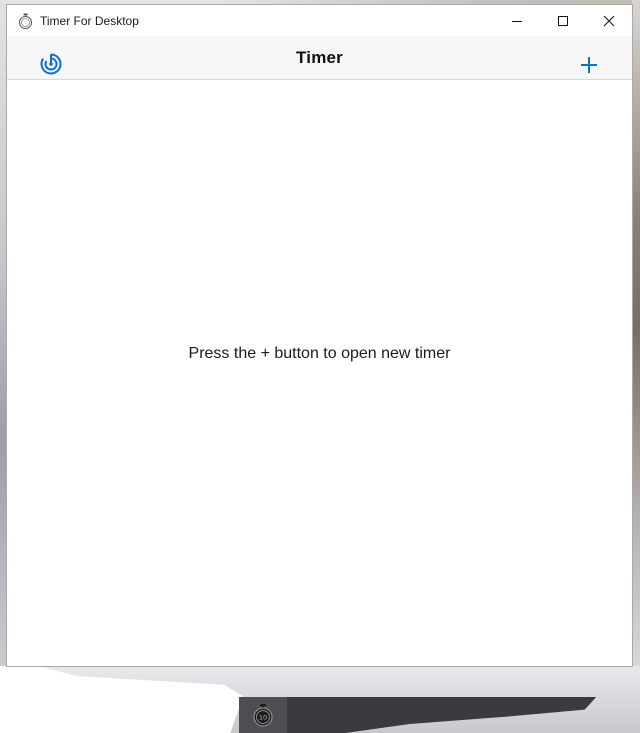  I want to click on minimize-icon, so click(517, 21).